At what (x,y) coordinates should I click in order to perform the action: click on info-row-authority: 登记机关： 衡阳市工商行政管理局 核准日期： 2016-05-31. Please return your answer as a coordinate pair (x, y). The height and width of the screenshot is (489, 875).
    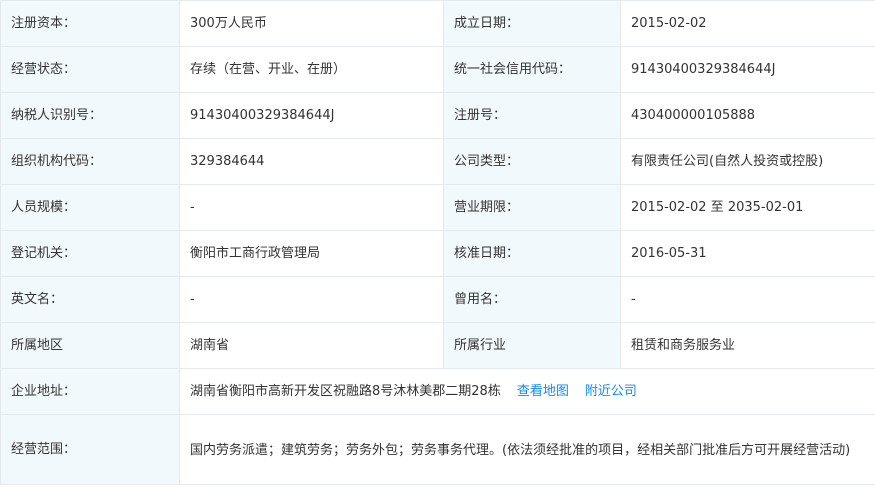
    Looking at the image, I should click on (437, 253).